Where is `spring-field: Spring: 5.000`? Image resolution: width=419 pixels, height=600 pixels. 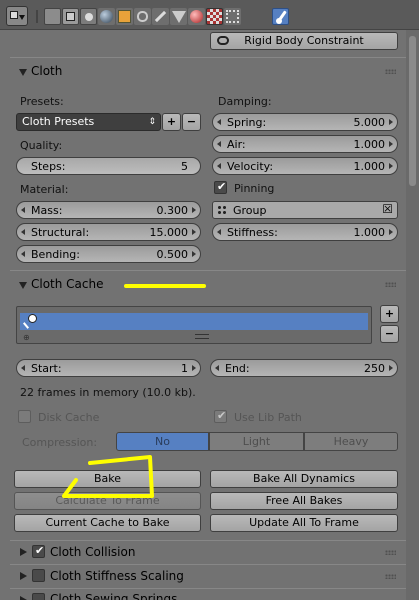 spring-field: Spring: 5.000 is located at coordinates (305, 122).